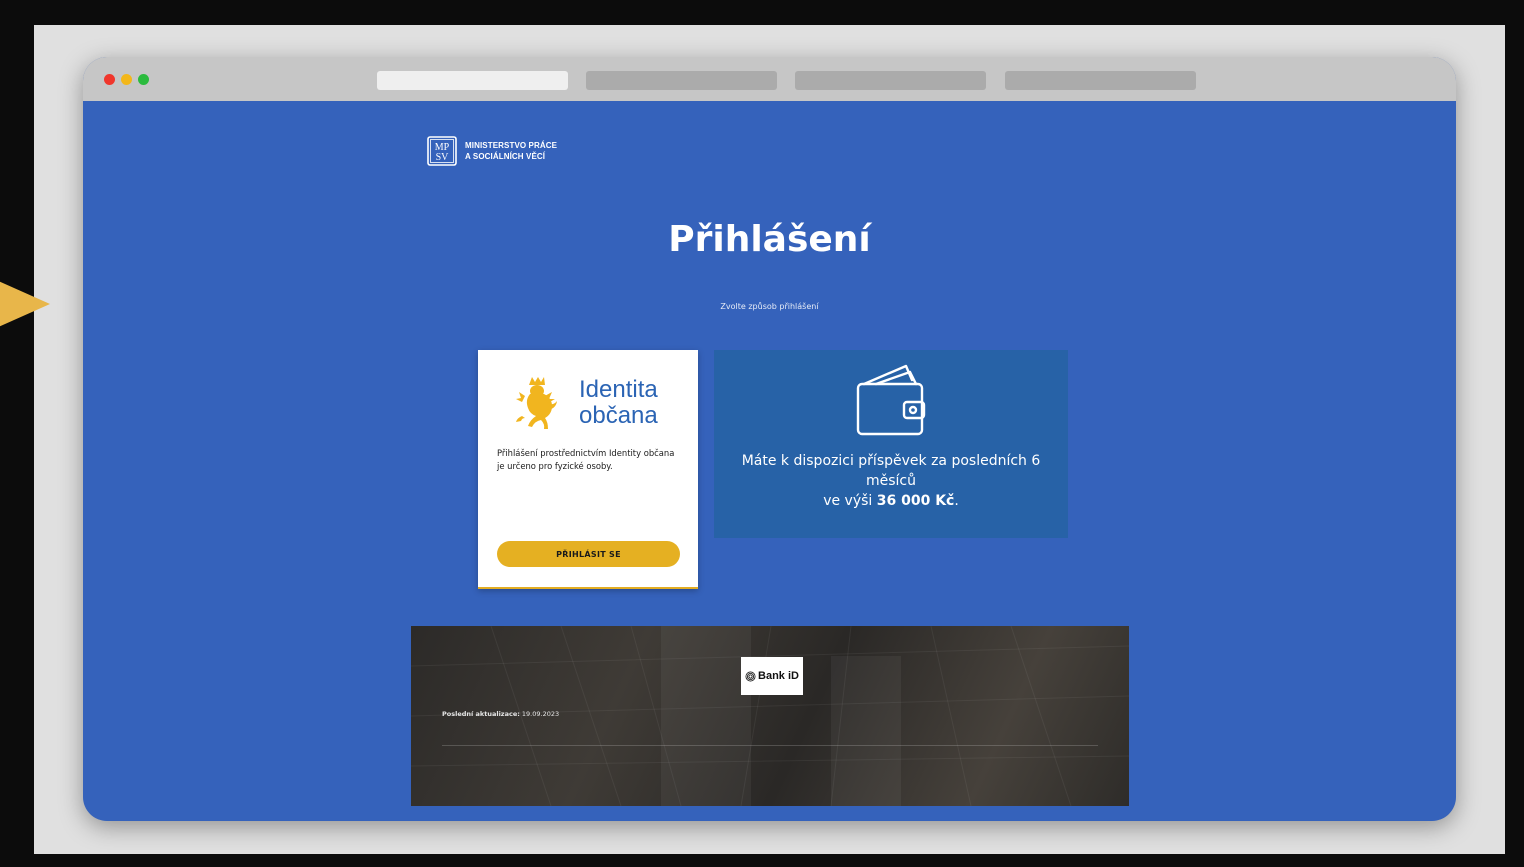  Describe the element at coordinates (770, 745) in the screenshot. I see `footer-divider` at that location.